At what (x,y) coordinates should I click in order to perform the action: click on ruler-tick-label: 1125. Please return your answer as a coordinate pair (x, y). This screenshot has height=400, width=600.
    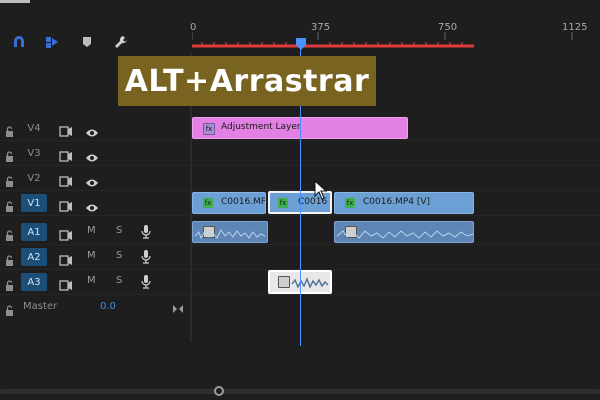
    Looking at the image, I should click on (575, 27).